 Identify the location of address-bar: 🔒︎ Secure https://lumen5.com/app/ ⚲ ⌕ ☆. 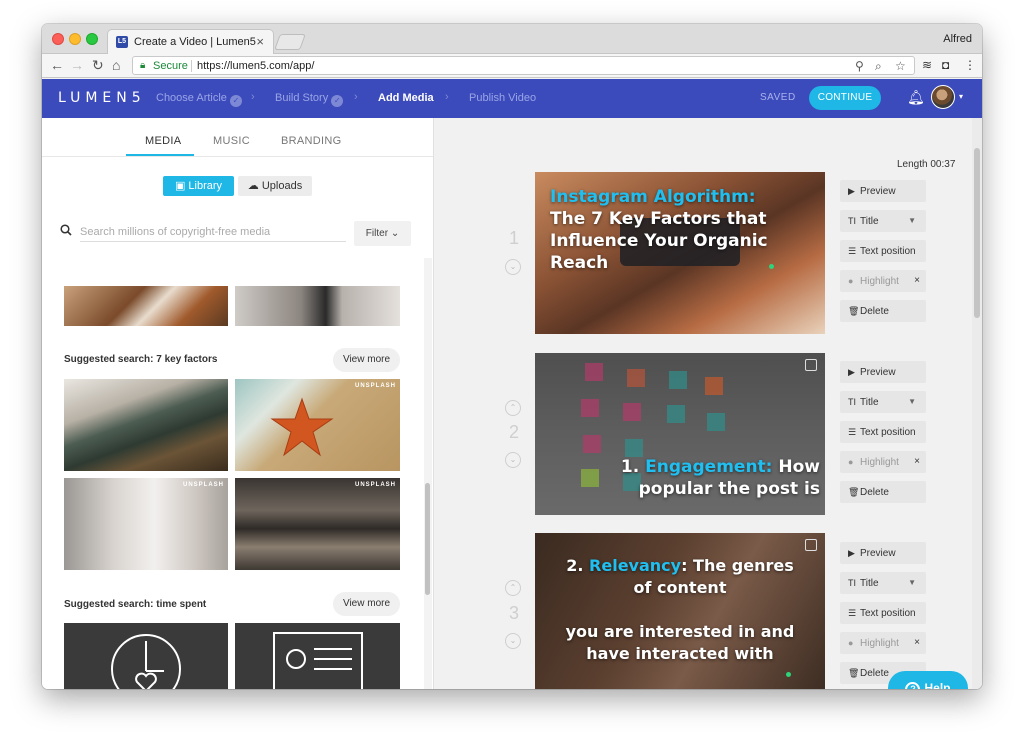
(523, 65).